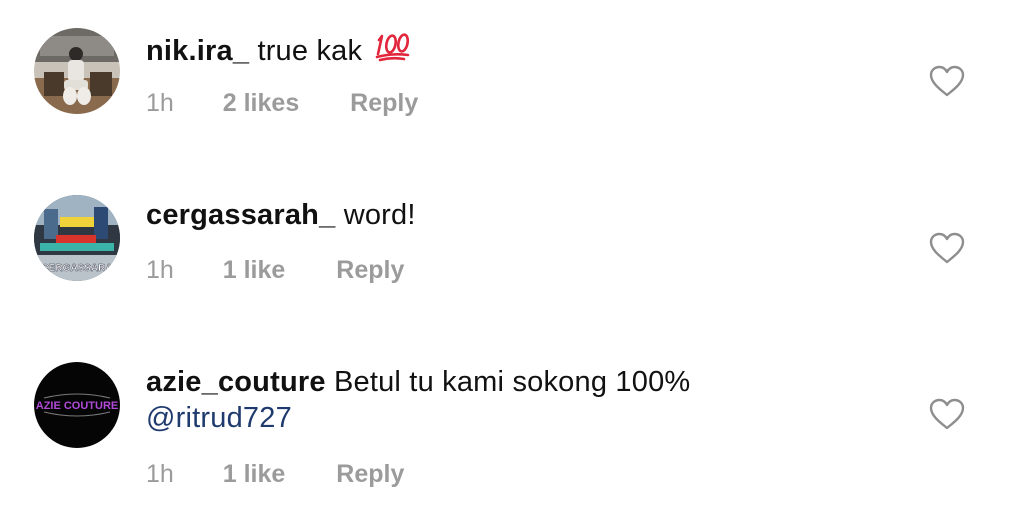 The image size is (1024, 512). Describe the element at coordinates (76, 268) in the screenshot. I see `avatar-text: CERGASSARA` at that location.